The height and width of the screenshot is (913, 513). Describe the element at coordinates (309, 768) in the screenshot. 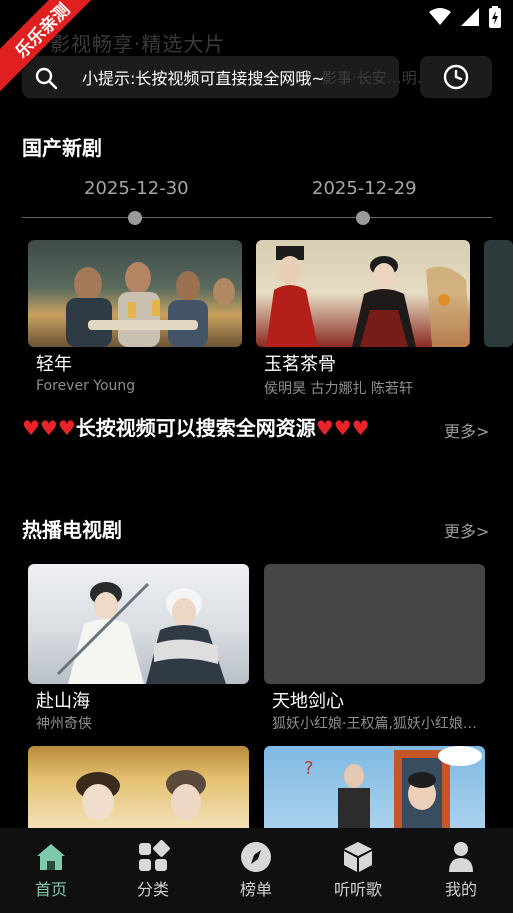

I see `poster-mark: ?` at that location.